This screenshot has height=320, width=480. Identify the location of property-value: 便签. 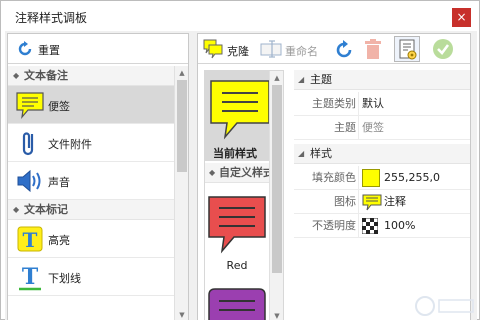
(373, 127).